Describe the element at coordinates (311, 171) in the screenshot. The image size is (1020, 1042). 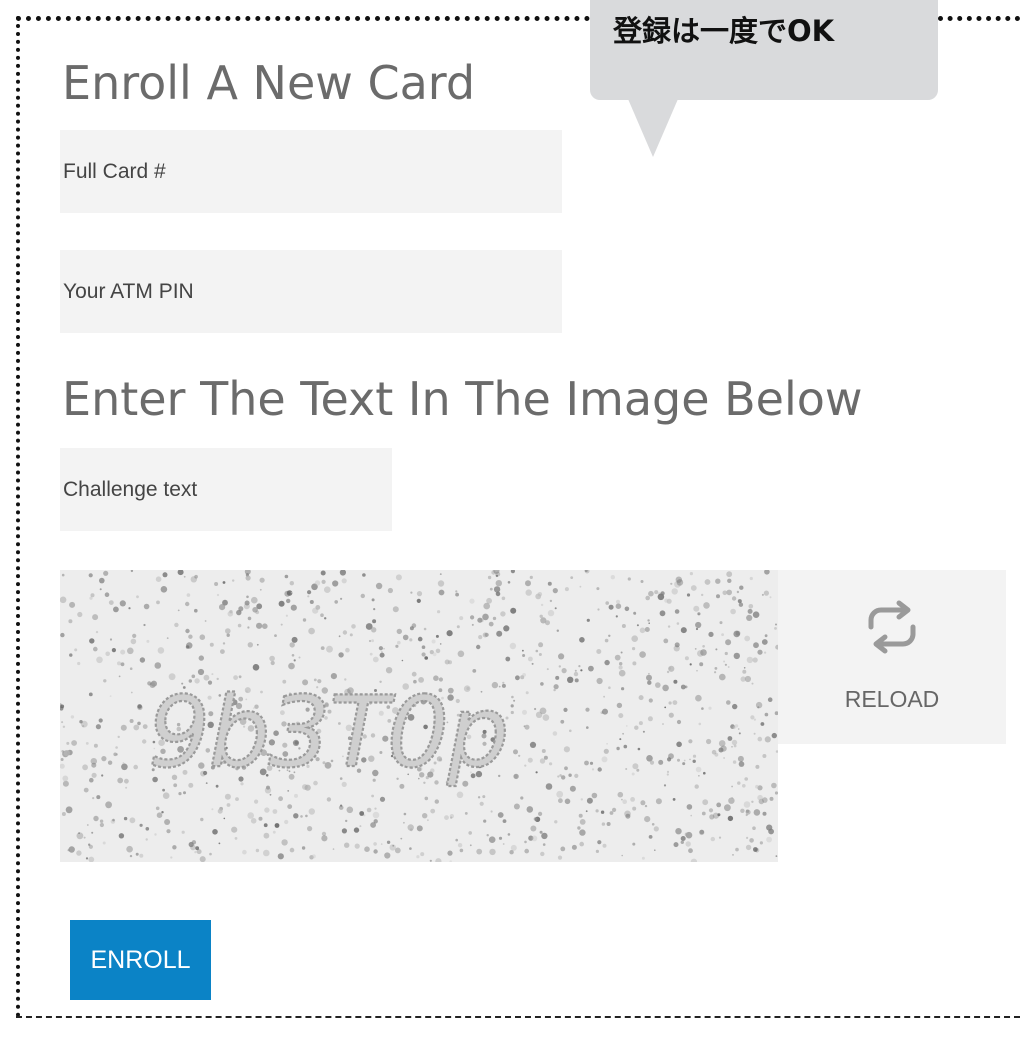
I see `full-card-number-input` at that location.